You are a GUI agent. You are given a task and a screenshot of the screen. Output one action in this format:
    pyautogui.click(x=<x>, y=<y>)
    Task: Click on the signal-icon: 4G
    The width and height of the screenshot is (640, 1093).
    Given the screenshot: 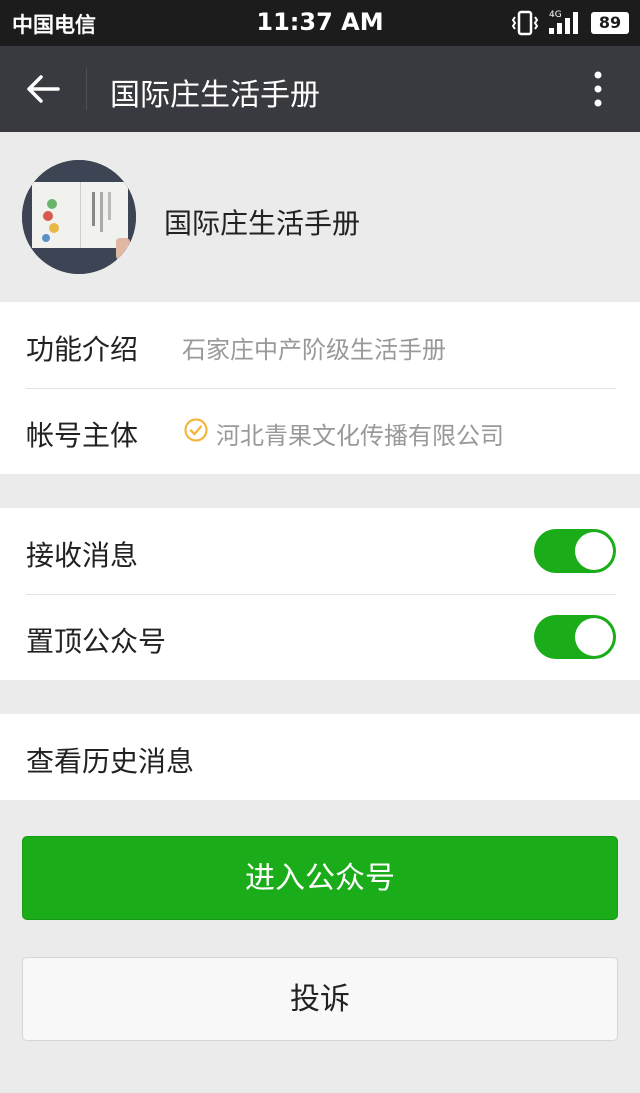 What is the action you would take?
    pyautogui.click(x=566, y=22)
    